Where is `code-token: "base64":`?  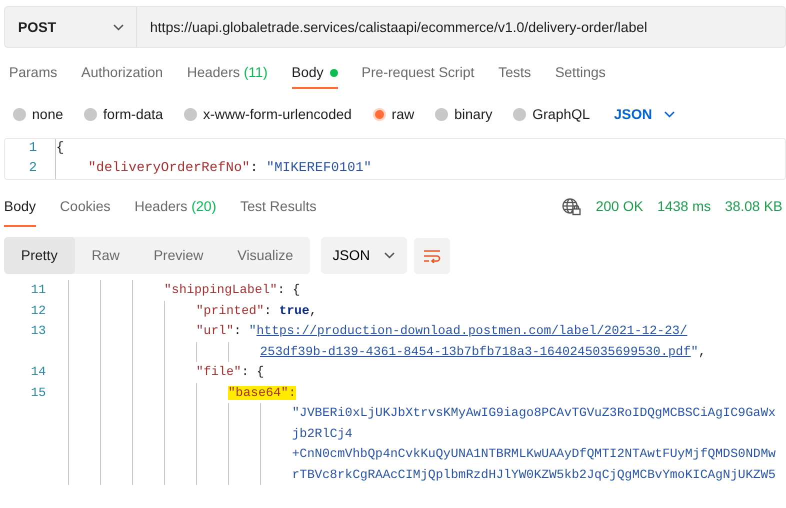
code-token: "base64": is located at coordinates (262, 393).